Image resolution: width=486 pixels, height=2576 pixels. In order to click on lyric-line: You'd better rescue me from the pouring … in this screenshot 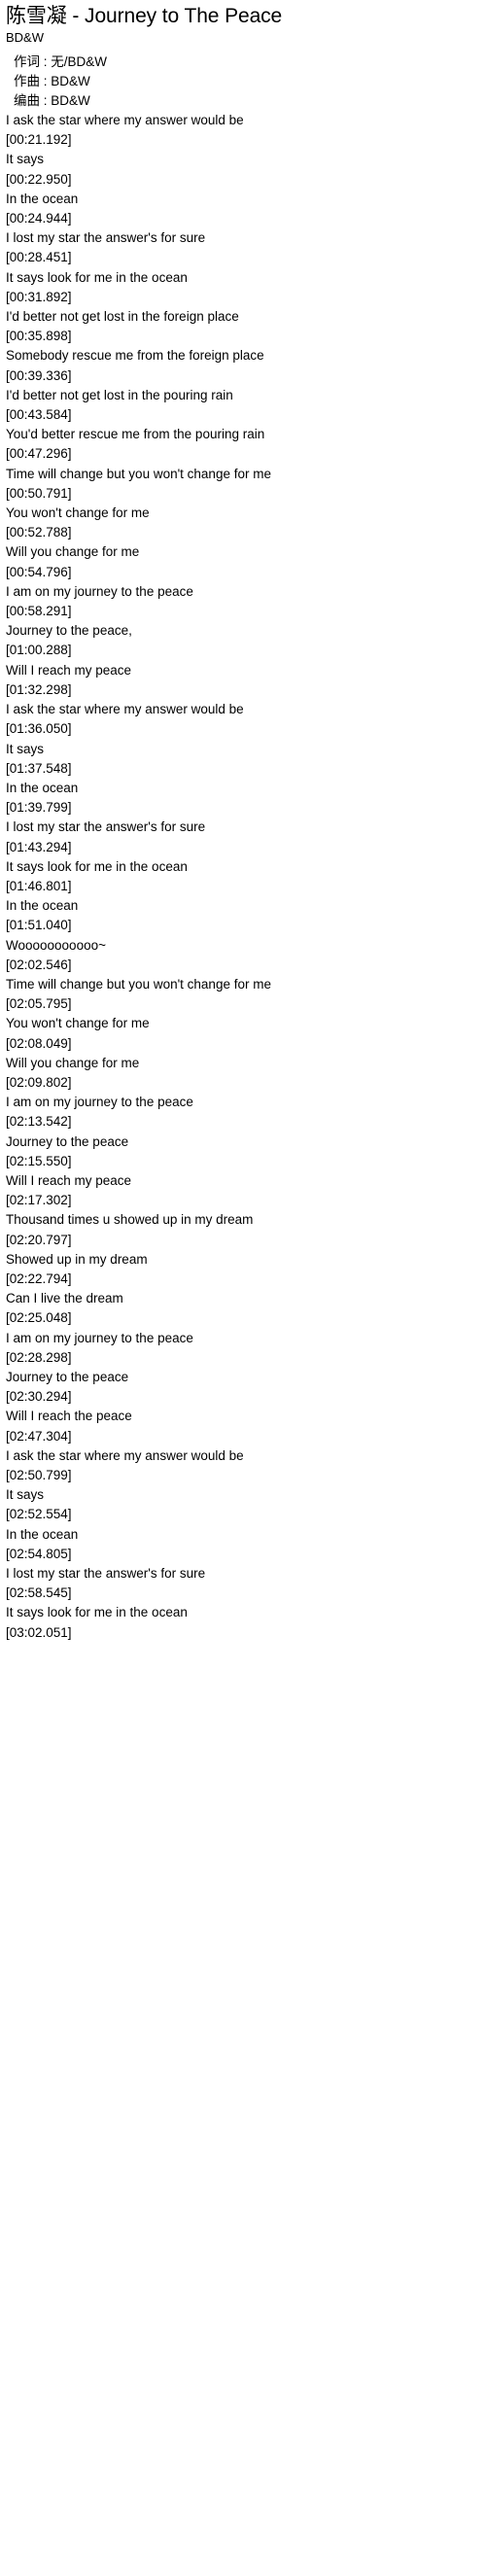, I will do `click(135, 435)`.